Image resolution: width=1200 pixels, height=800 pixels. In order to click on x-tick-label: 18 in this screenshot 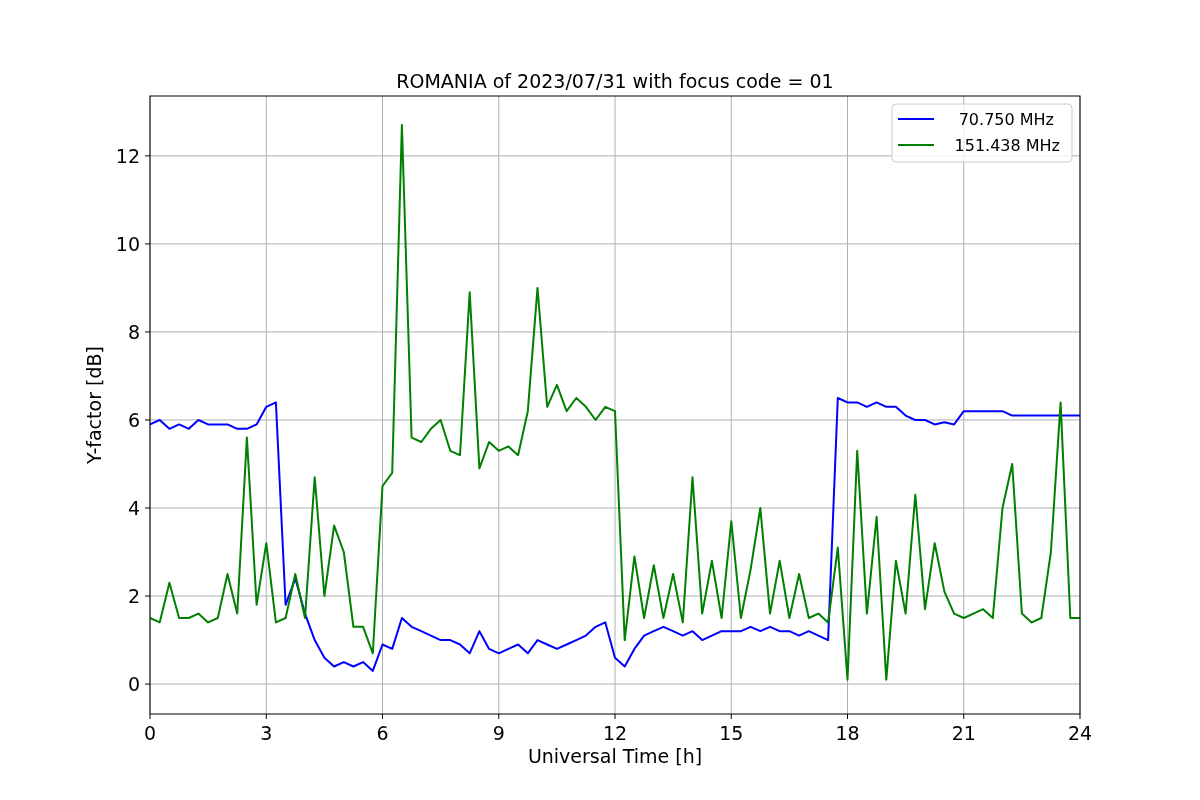, I will do `click(847, 733)`.